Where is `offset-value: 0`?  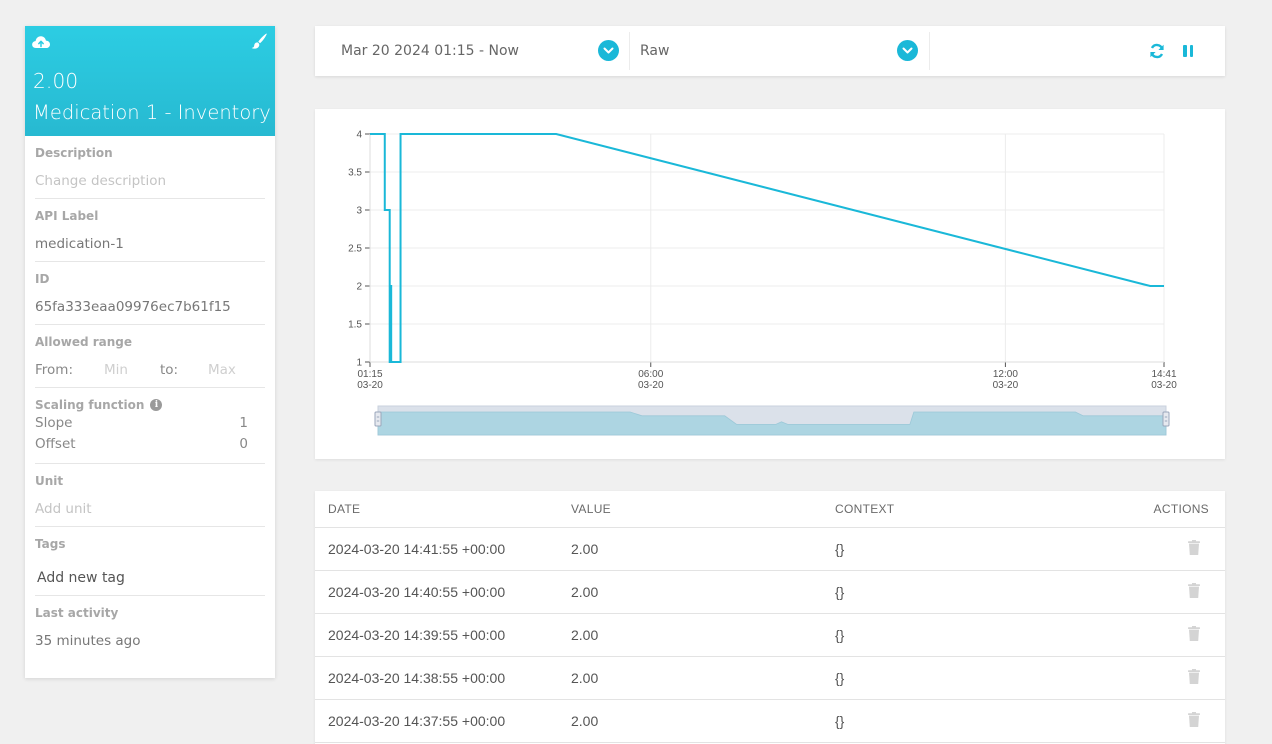 offset-value: 0 is located at coordinates (243, 444).